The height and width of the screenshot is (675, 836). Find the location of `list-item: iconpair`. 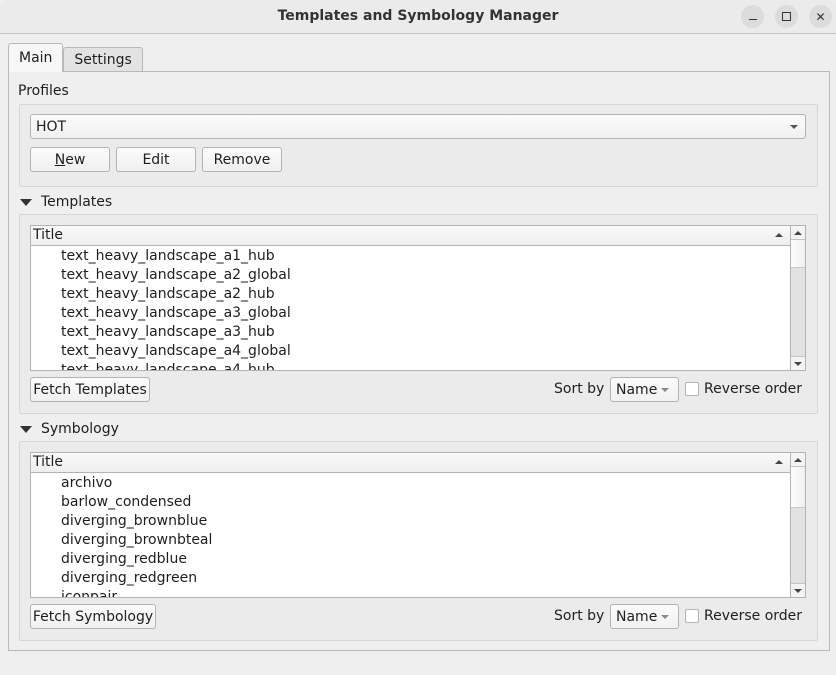

list-item: iconpair is located at coordinates (410, 592).